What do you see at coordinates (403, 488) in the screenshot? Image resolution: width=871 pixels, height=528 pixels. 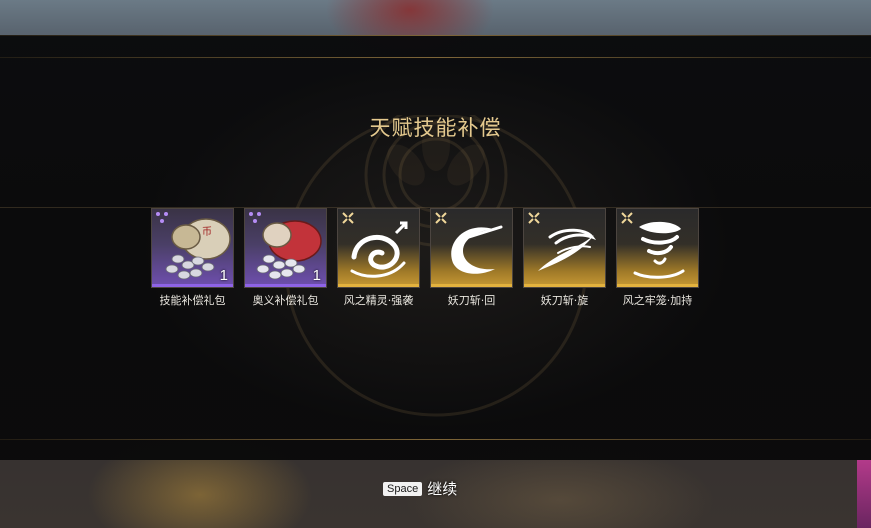 I see `space-key-hint: Space` at bounding box center [403, 488].